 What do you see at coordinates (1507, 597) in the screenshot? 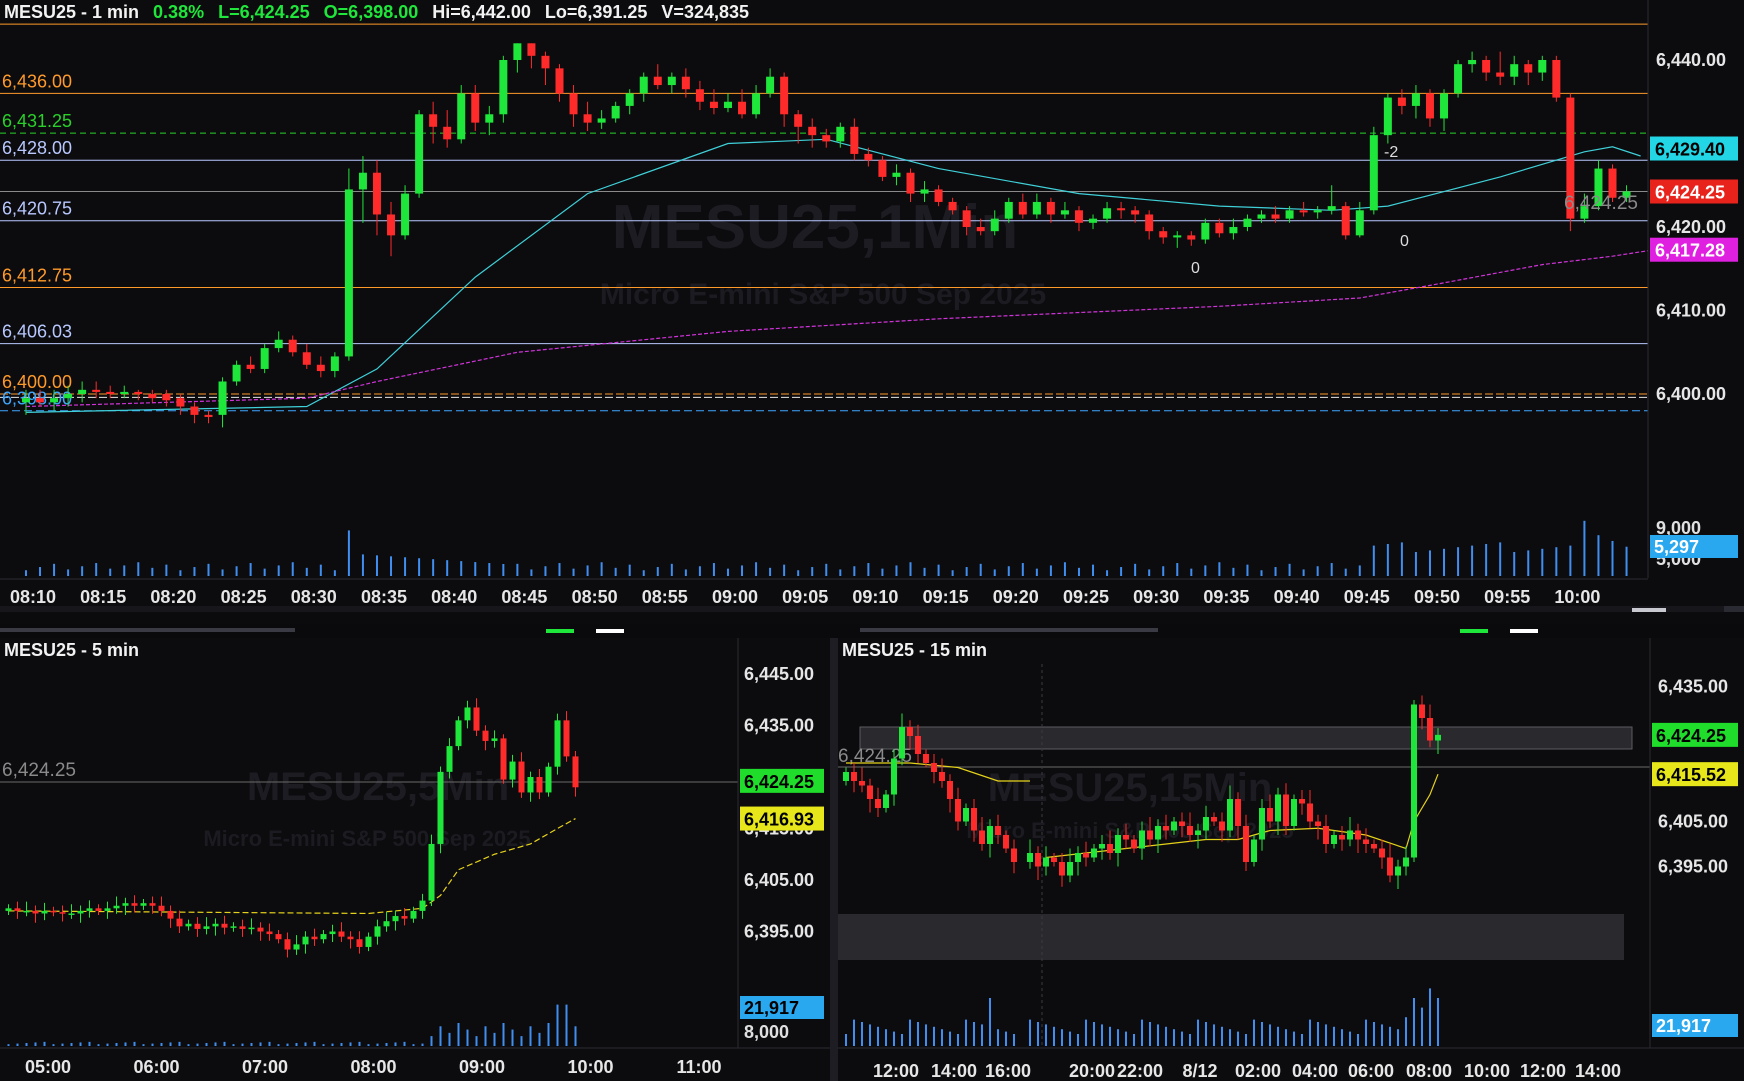
I see `time-tick-label: 09:55` at bounding box center [1507, 597].